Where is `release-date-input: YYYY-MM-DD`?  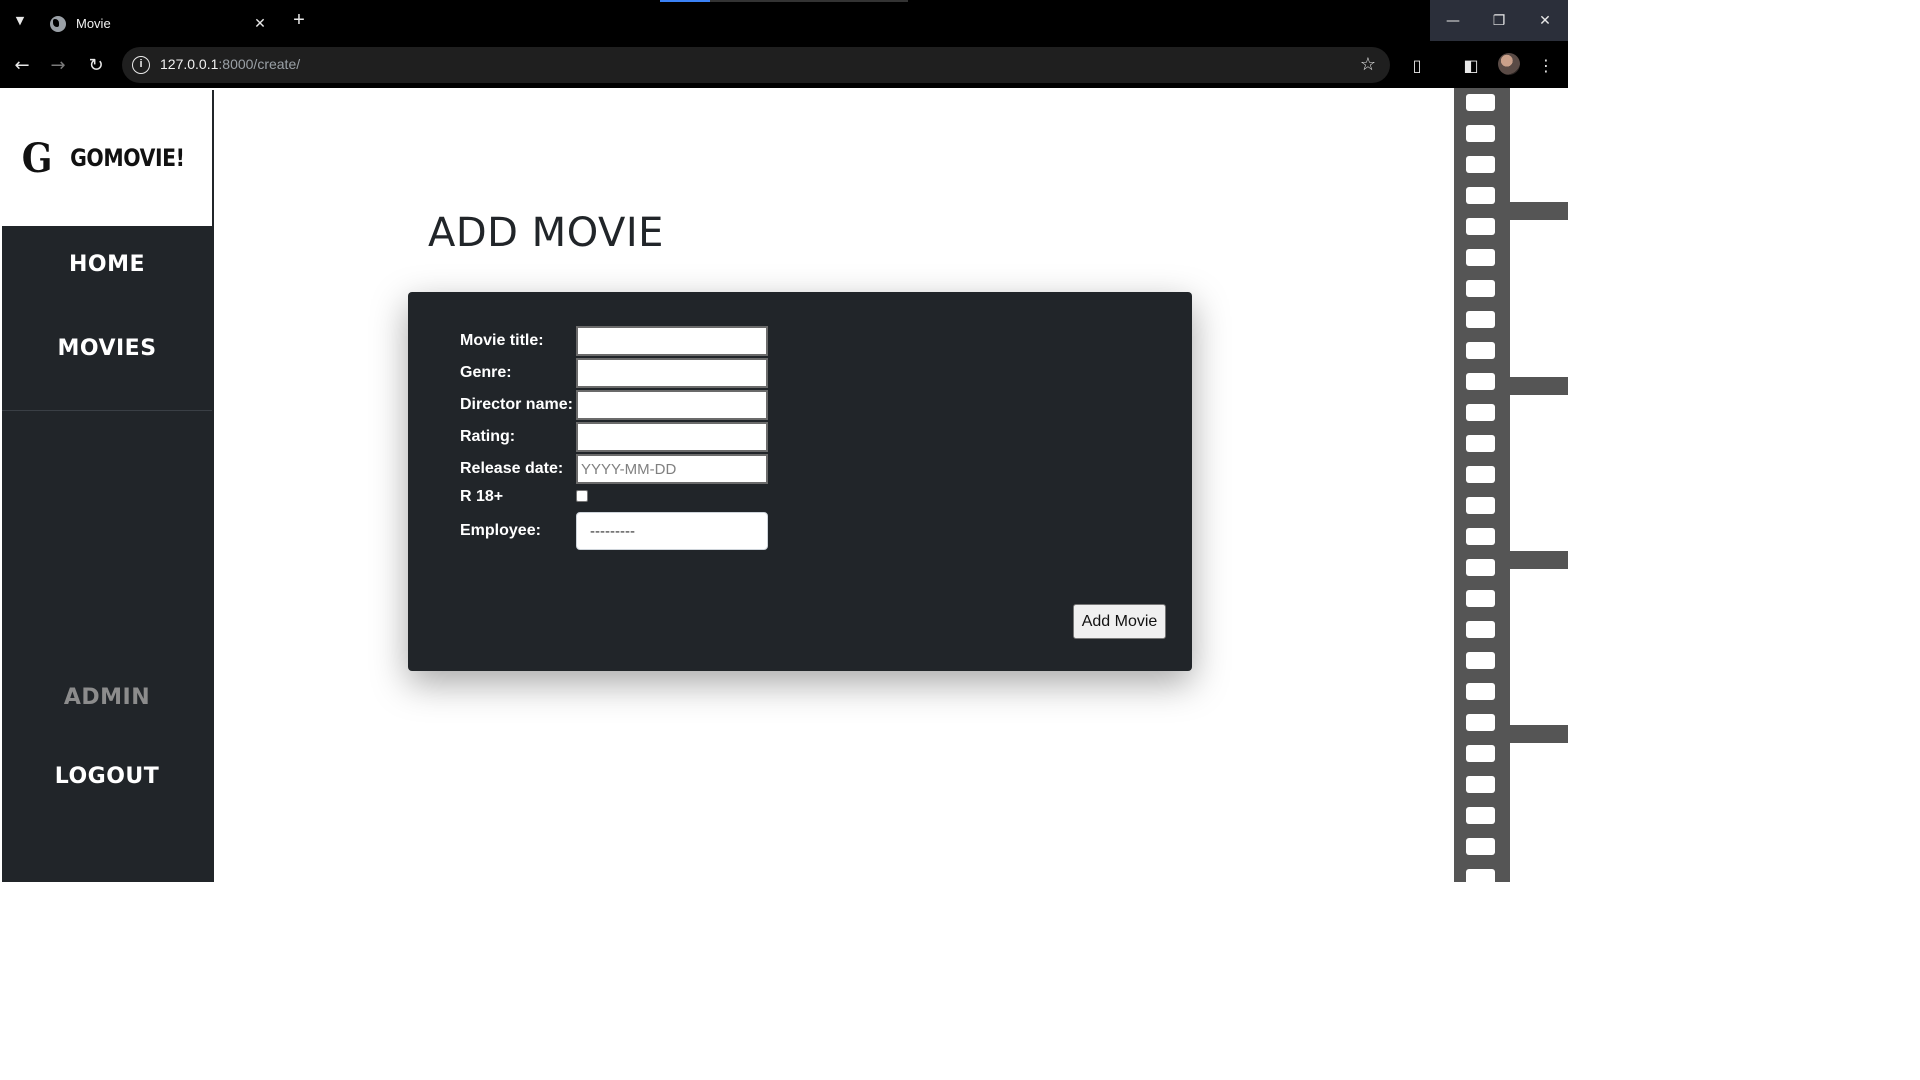 release-date-input: YYYY-MM-DD is located at coordinates (672, 469).